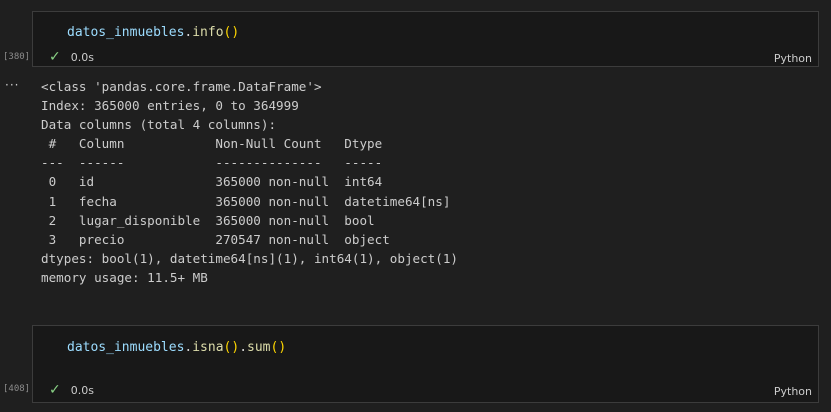 The image size is (831, 412). Describe the element at coordinates (159, 125) in the screenshot. I see `output-line: Data columns (total 4 columns):` at that location.